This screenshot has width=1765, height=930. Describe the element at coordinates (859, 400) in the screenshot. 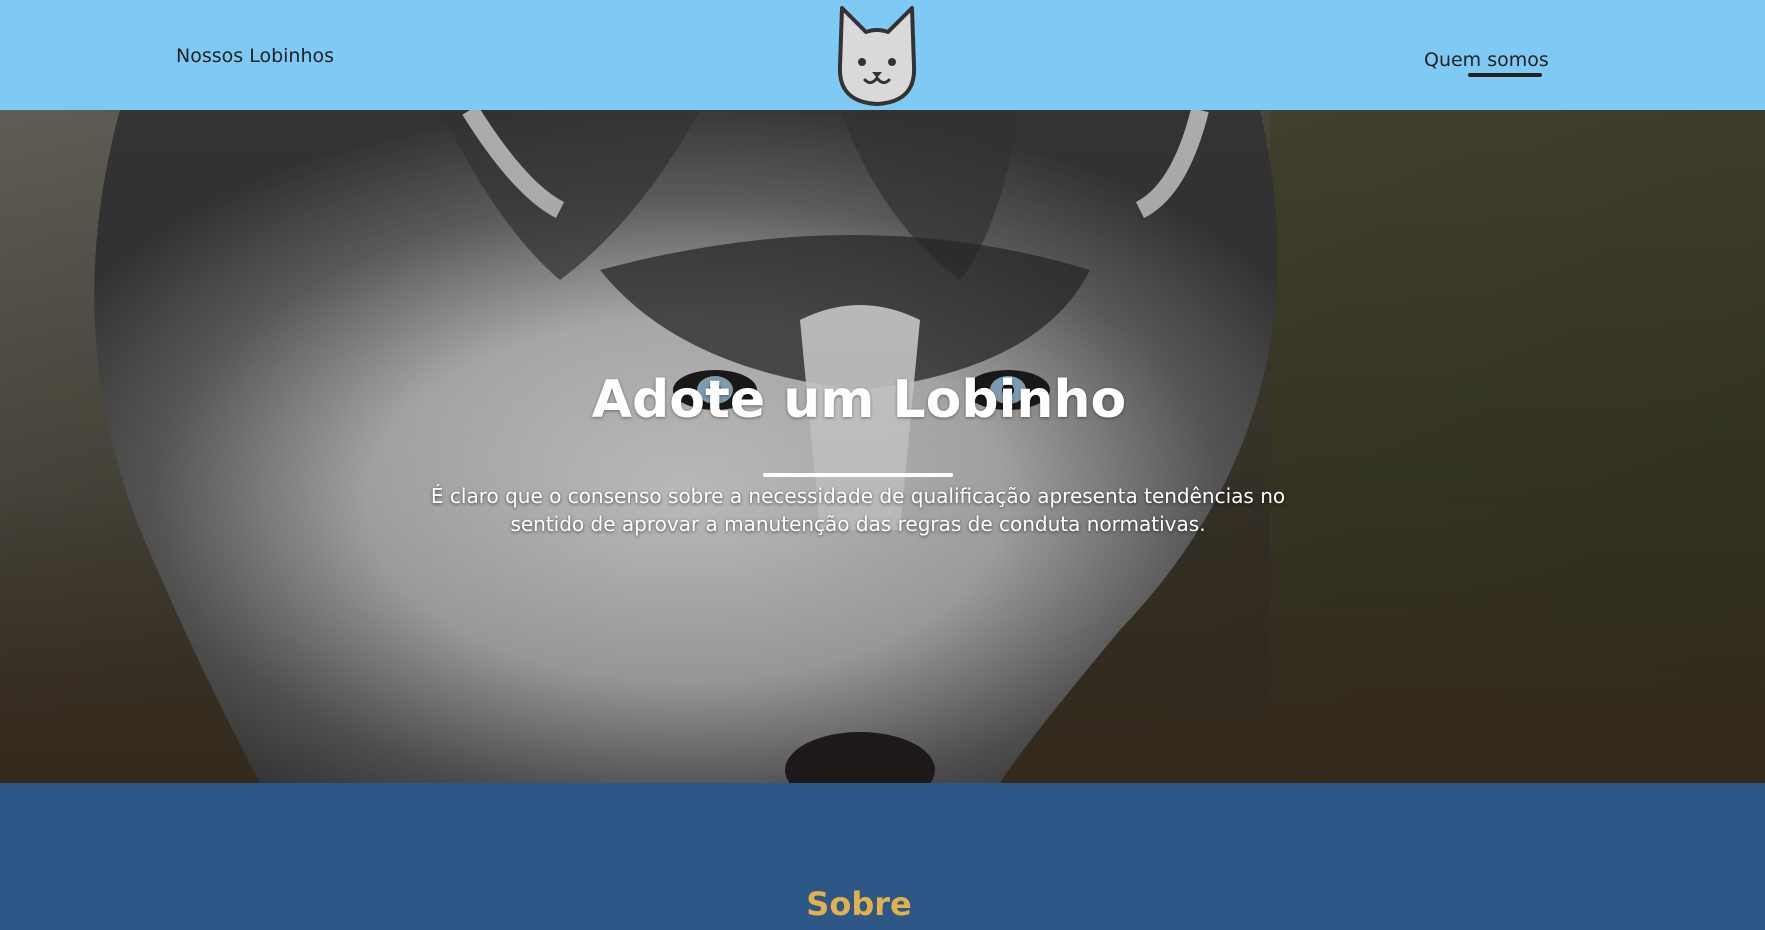

I see `hero-title: Adote um Lobinho` at that location.